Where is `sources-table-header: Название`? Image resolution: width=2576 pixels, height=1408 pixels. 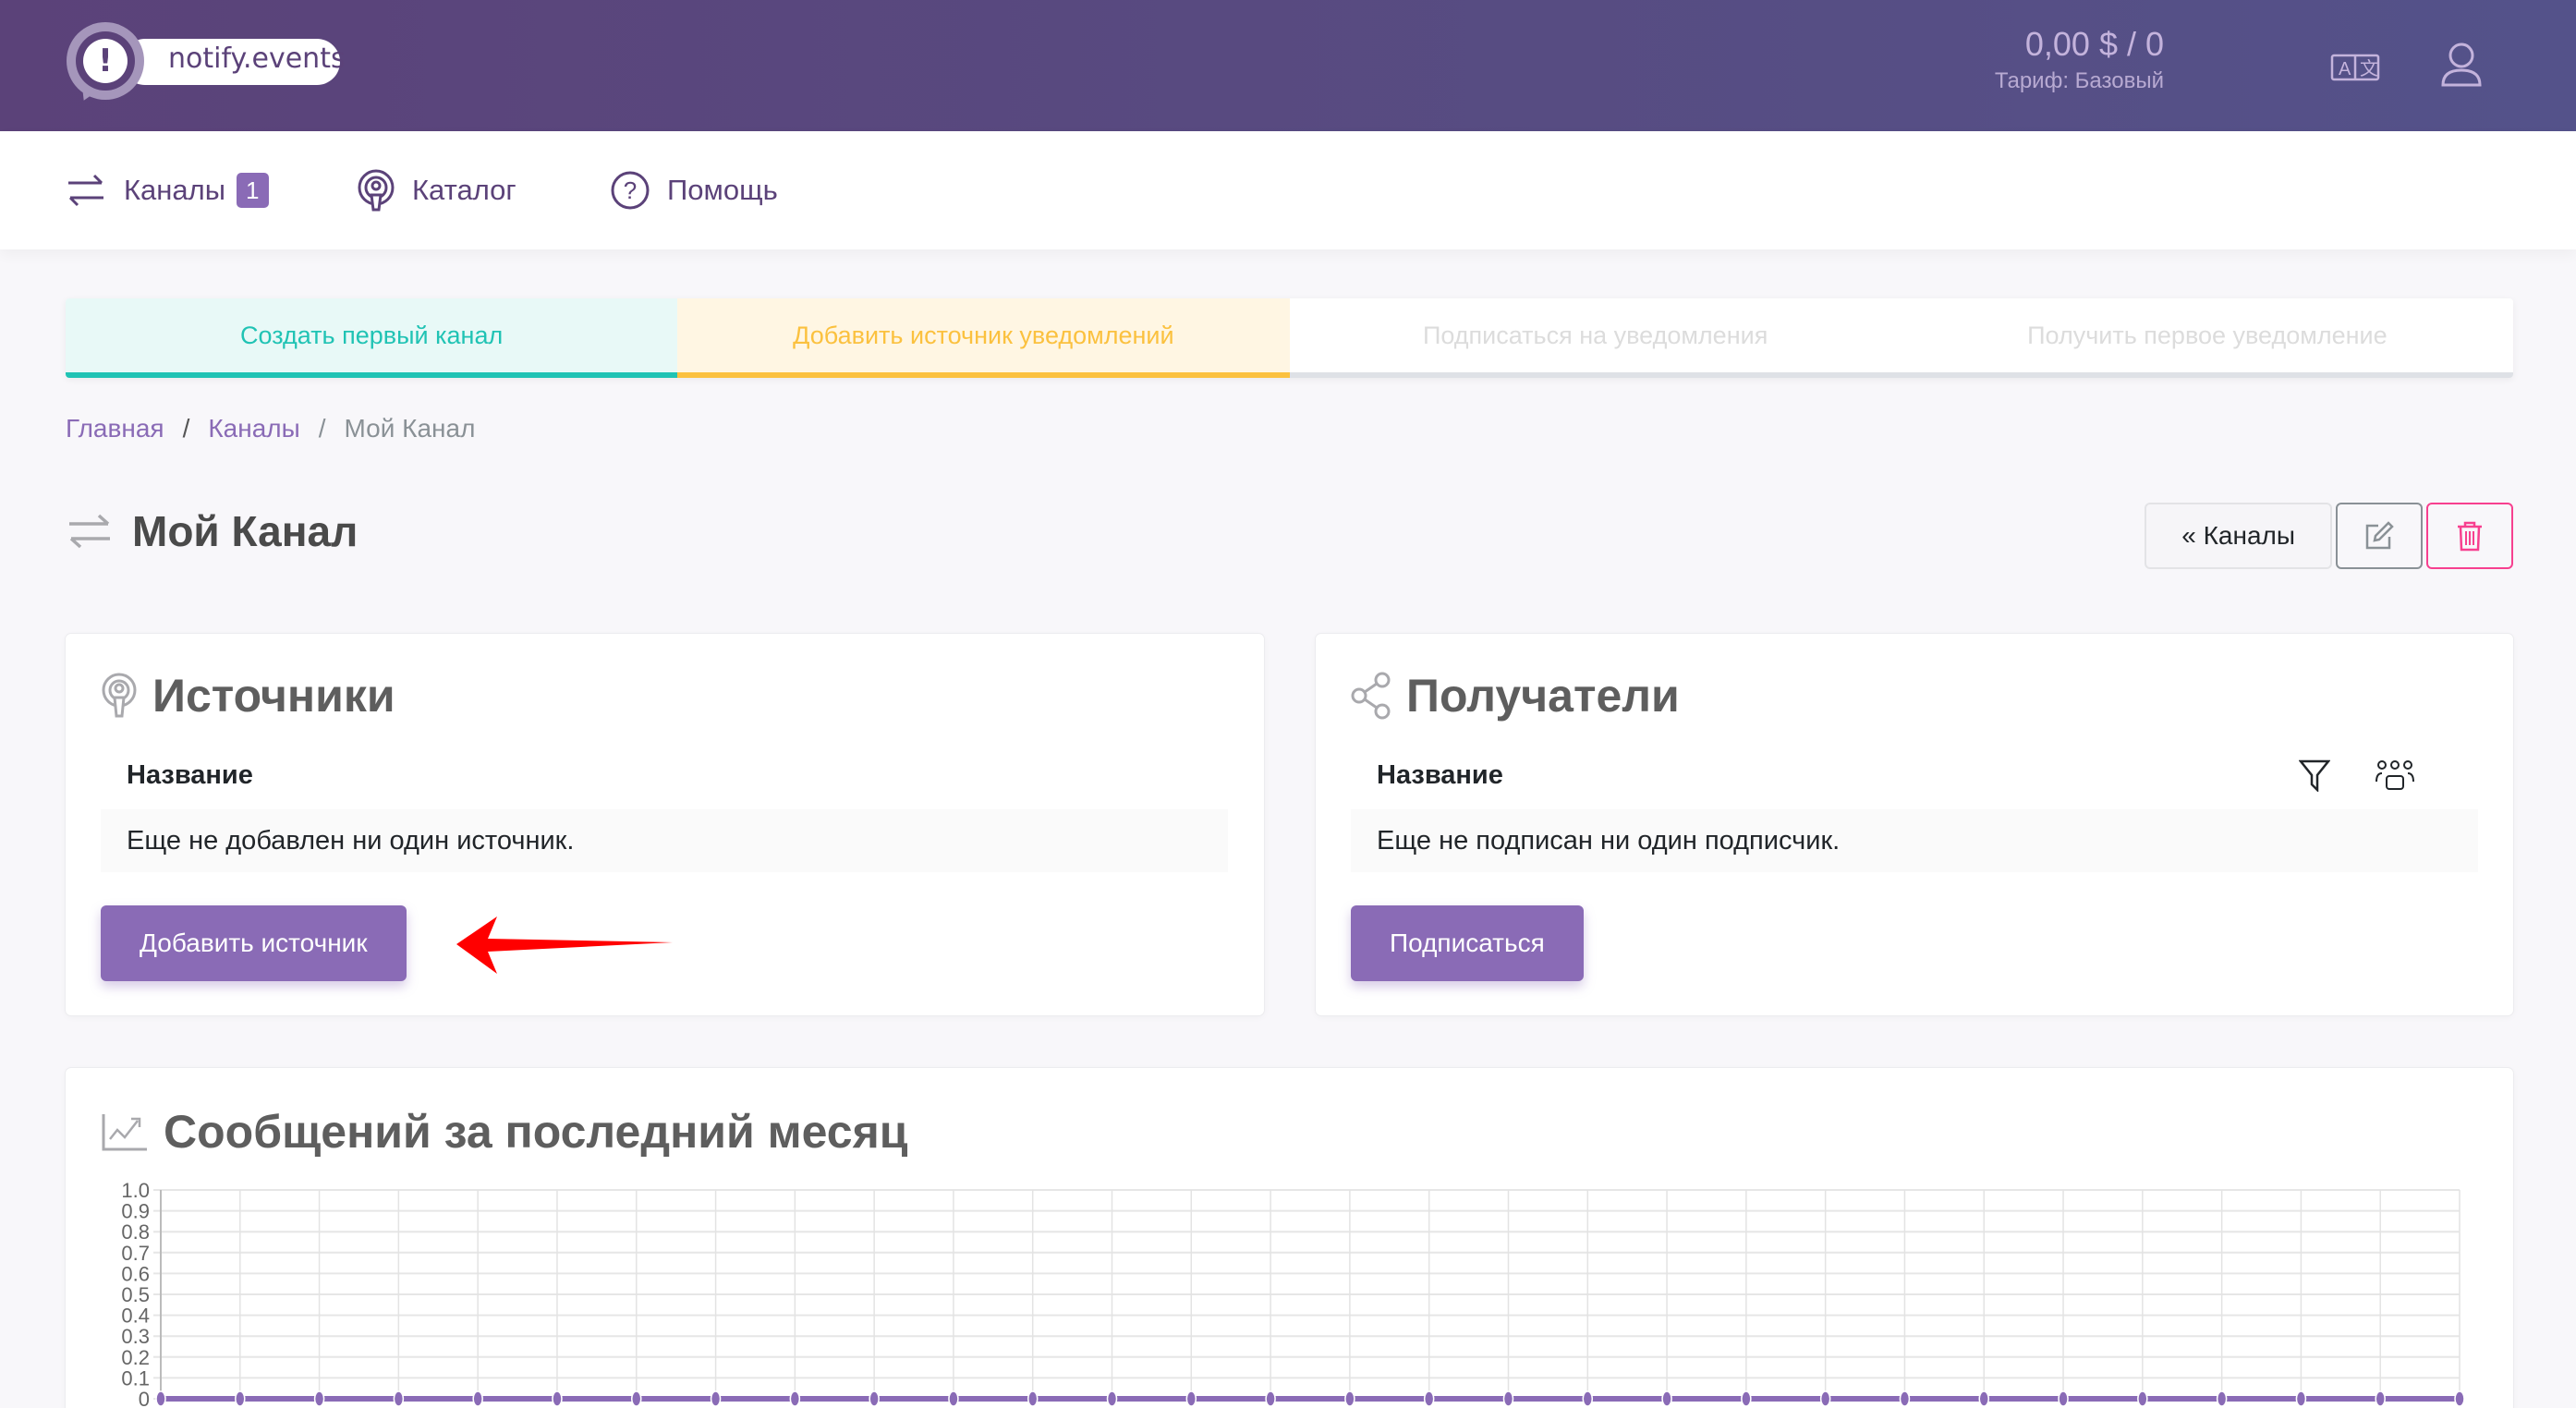 sources-table-header: Название is located at coordinates (664, 775).